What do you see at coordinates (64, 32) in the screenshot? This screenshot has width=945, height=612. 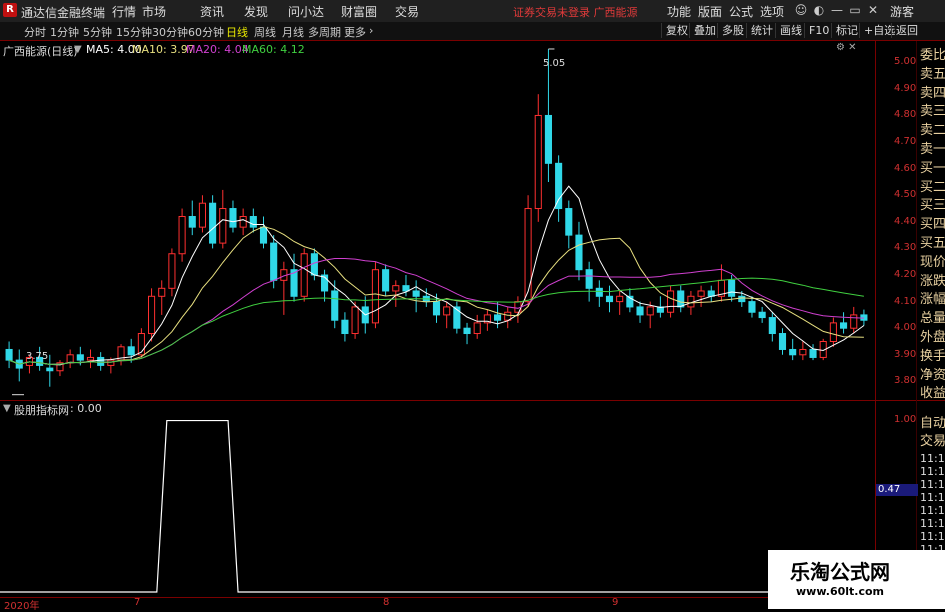 I see `period-1m: 1分钟` at bounding box center [64, 32].